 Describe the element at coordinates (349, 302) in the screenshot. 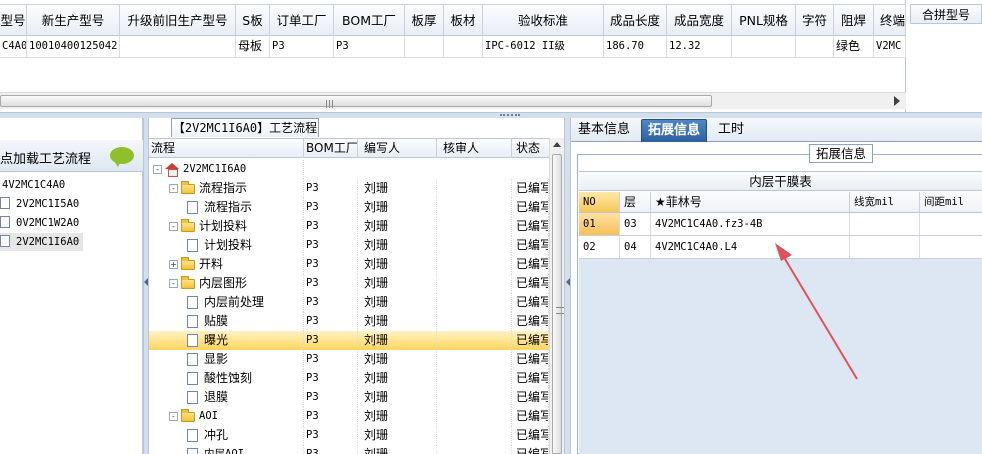

I see `process-row: 内层前处理 P3 刘珊 已编写` at that location.